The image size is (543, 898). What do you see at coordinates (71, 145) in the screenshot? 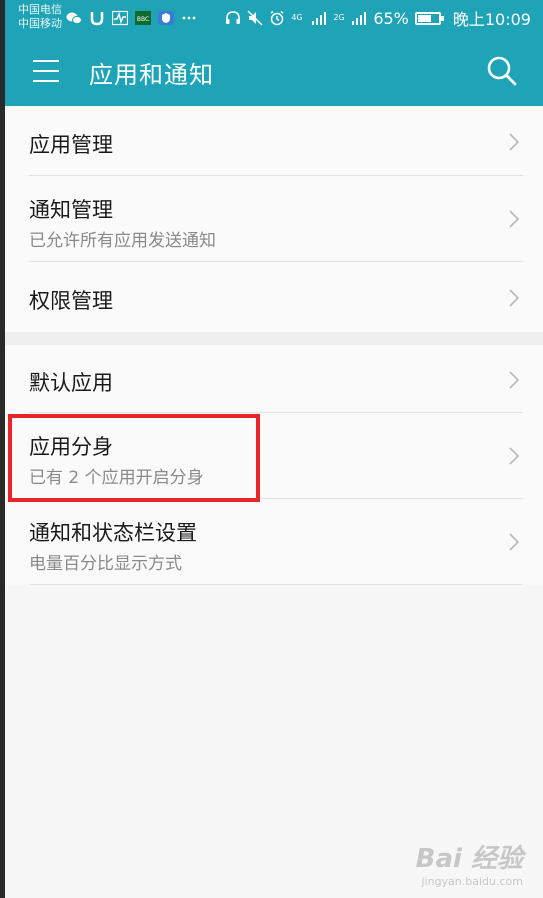
I see `item-title: 应用管理` at bounding box center [71, 145].